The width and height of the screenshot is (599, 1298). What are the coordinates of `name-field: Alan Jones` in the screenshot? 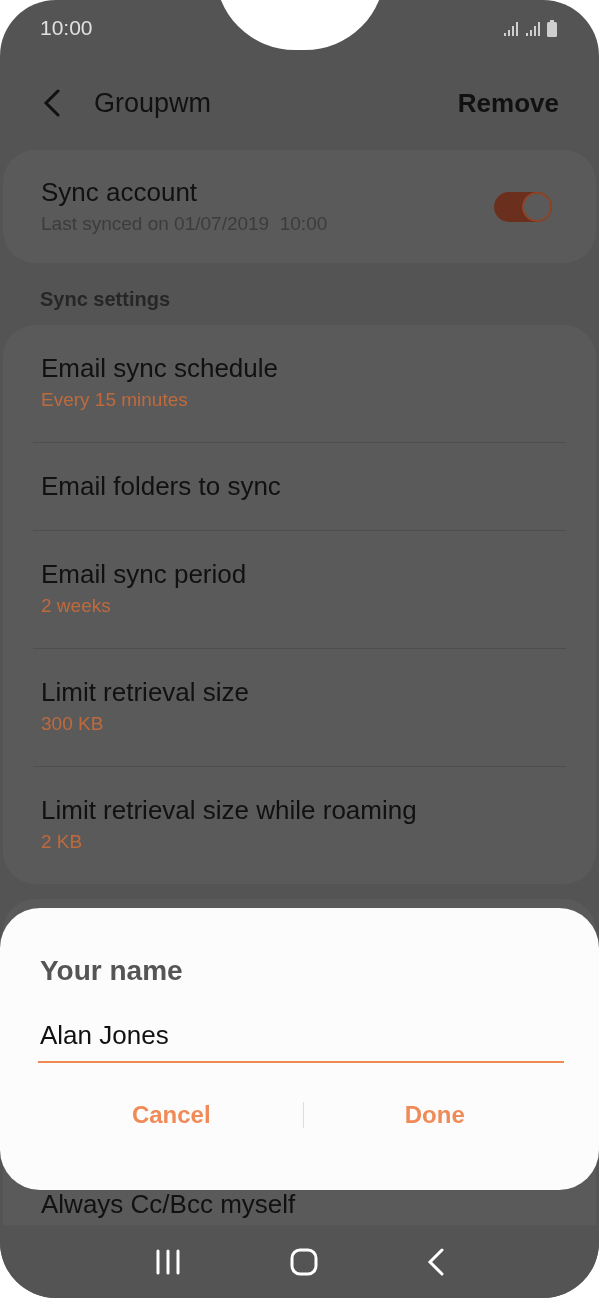 It's located at (301, 1041).